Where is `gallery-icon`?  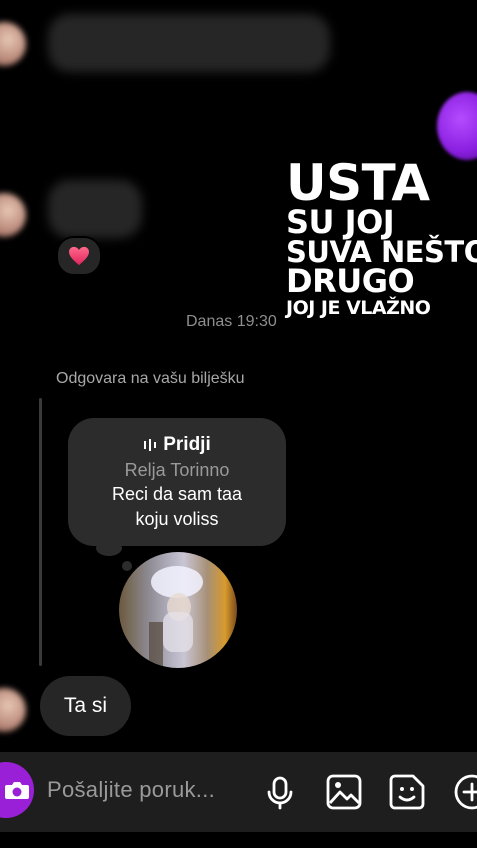 gallery-icon is located at coordinates (344, 792).